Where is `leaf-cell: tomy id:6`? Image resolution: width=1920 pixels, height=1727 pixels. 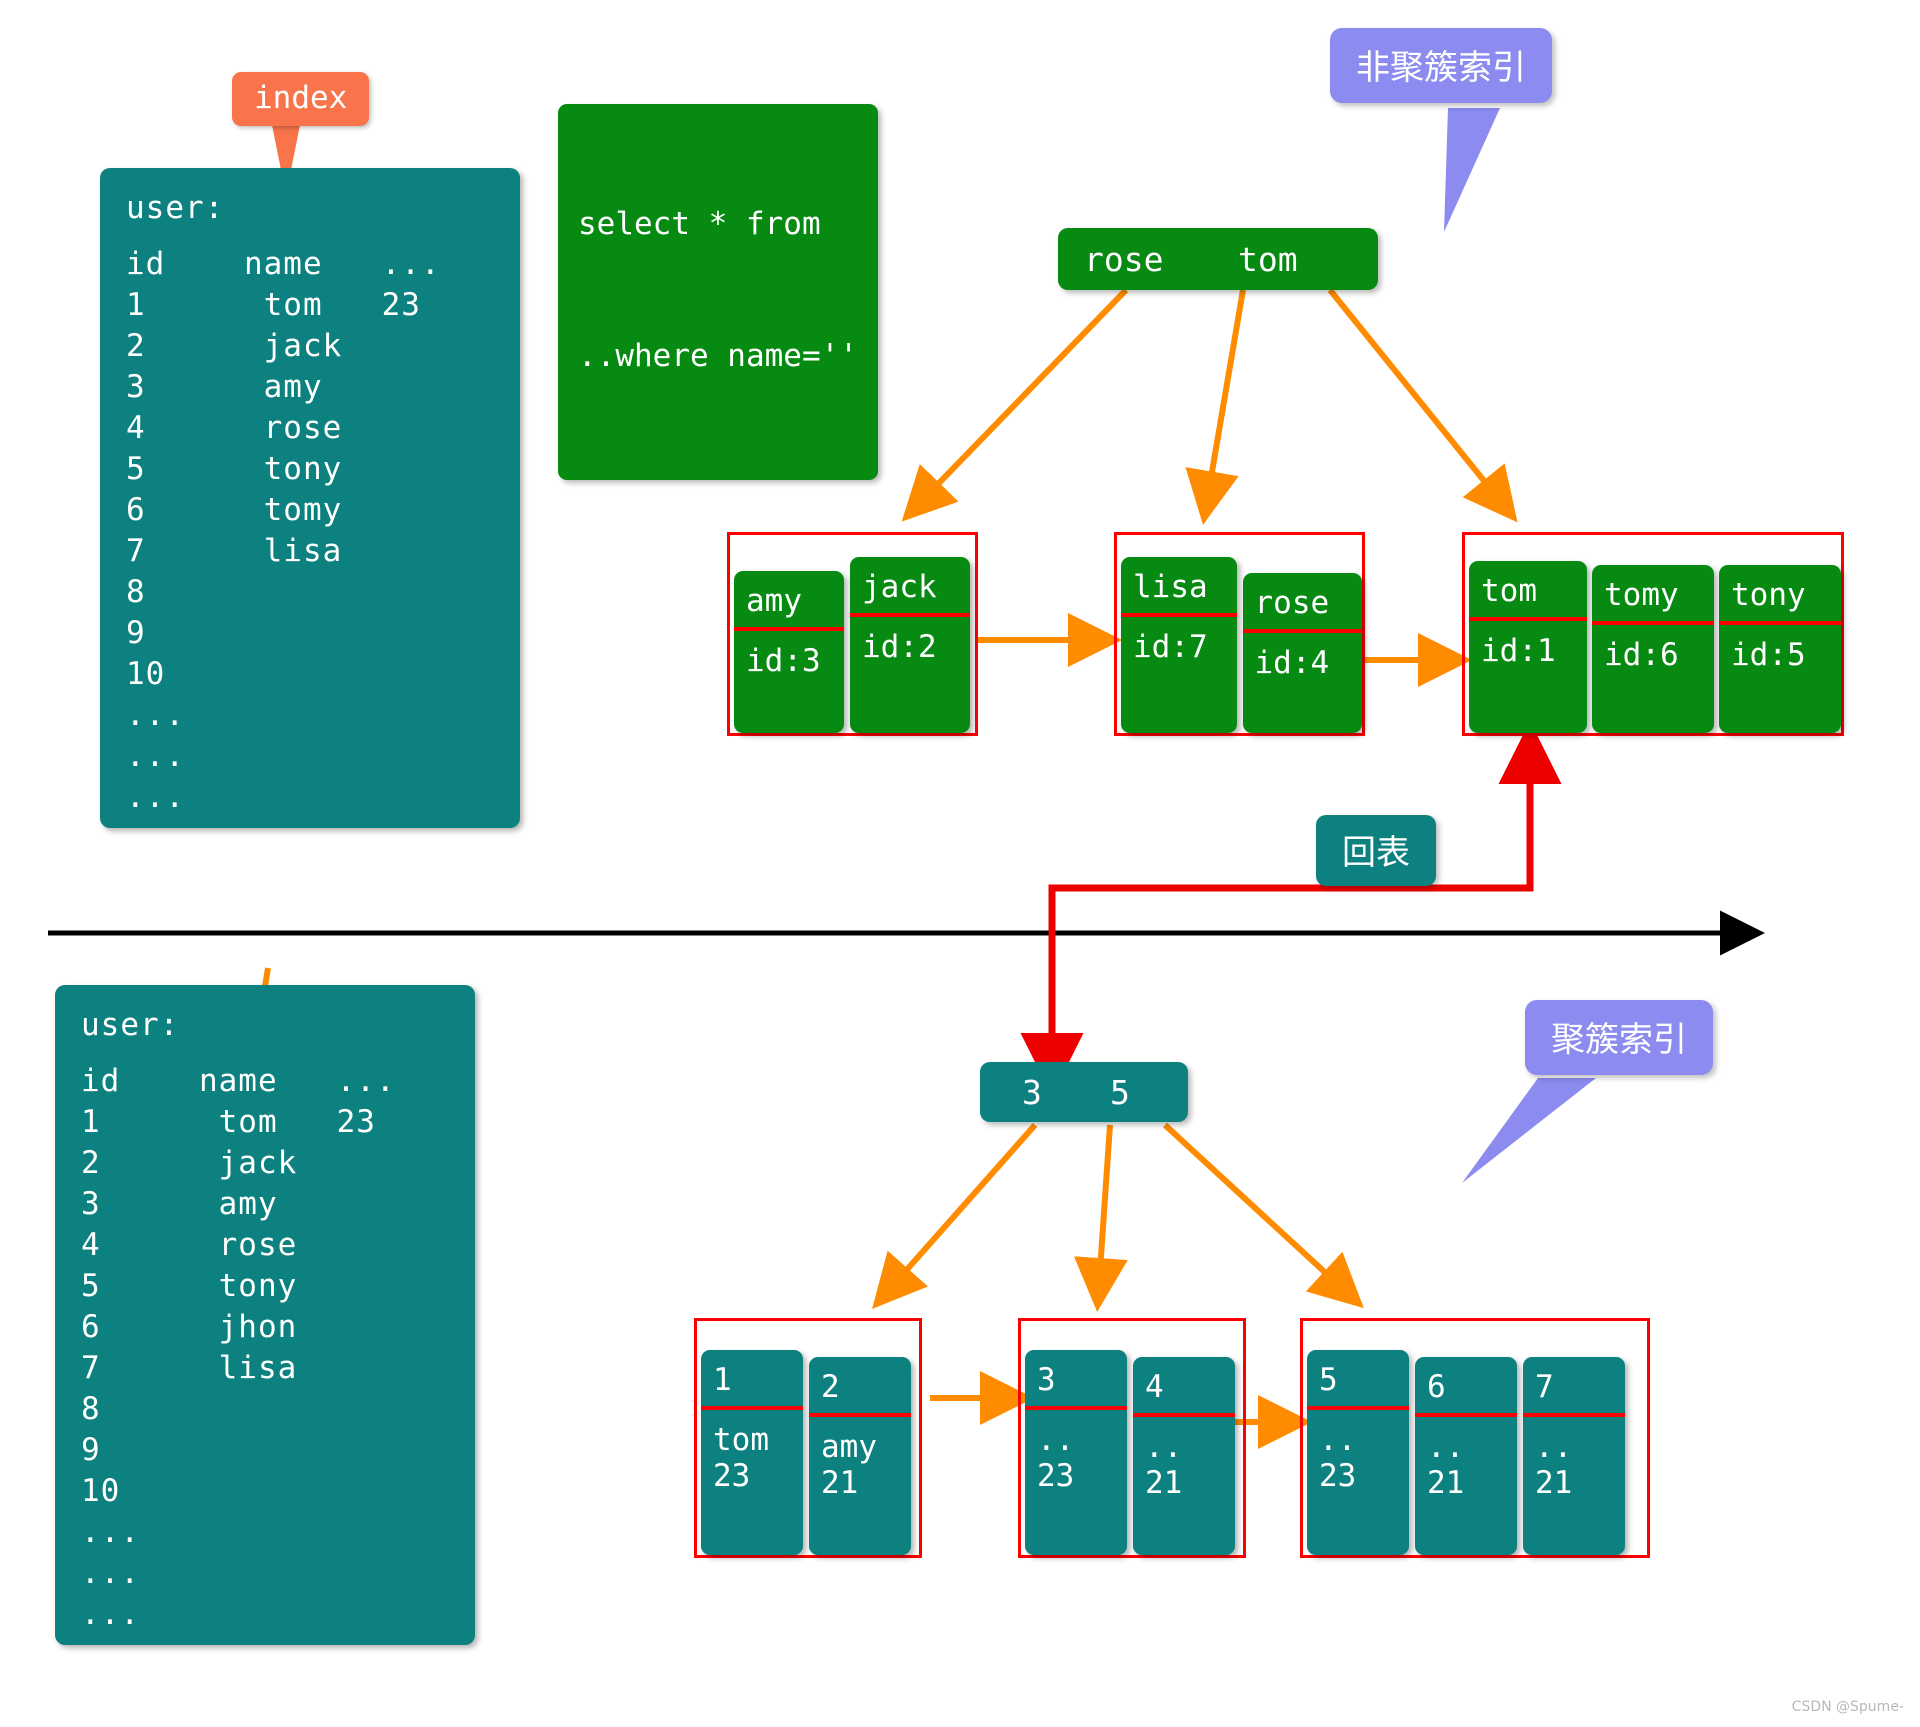
leaf-cell: tomy id:6 is located at coordinates (1653, 649).